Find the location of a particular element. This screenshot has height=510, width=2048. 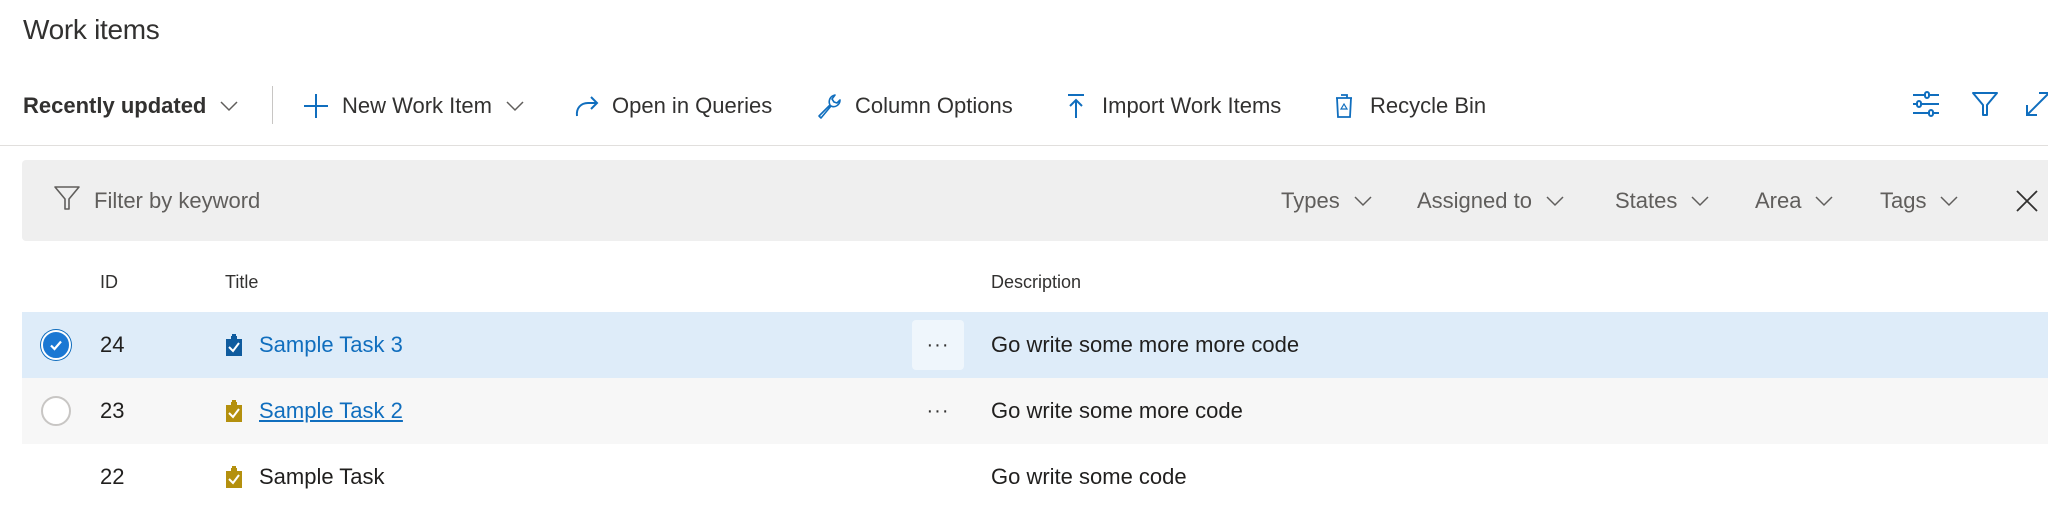

column-options-label: Column Options is located at coordinates (934, 105).